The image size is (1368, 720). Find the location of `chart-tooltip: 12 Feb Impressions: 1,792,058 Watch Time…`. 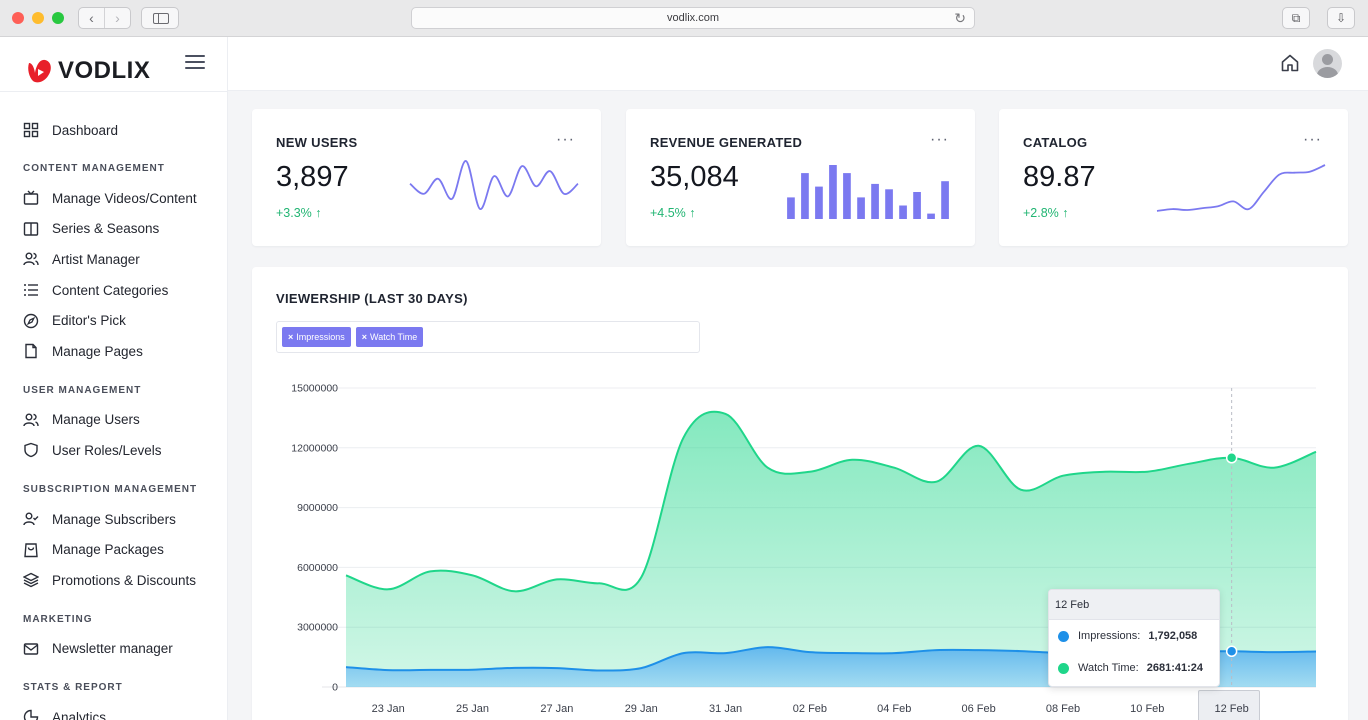

chart-tooltip: 12 Feb Impressions: 1,792,058 Watch Time… is located at coordinates (1134, 638).